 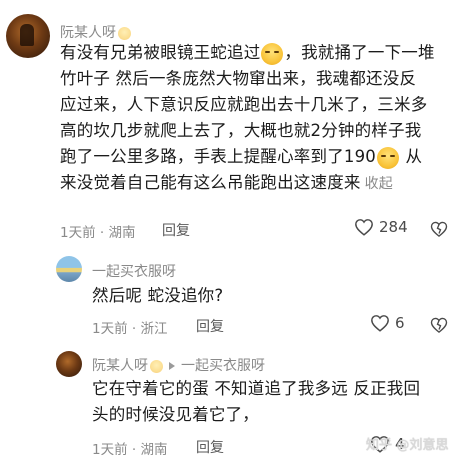 What do you see at coordinates (178, 365) in the screenshot?
I see `reply-username-line: 阮某人呀 一起买衣服呀` at bounding box center [178, 365].